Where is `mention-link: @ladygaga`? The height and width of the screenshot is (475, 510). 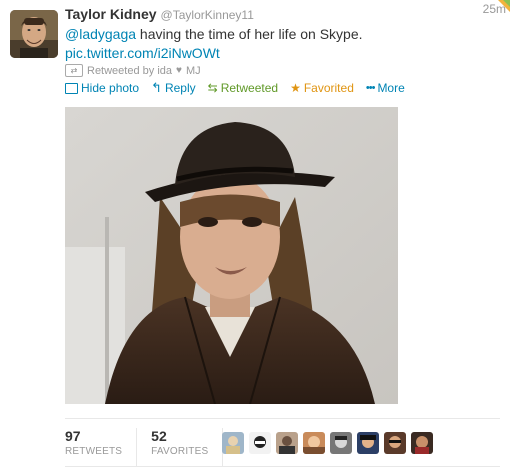 mention-link: @ladygaga is located at coordinates (100, 34).